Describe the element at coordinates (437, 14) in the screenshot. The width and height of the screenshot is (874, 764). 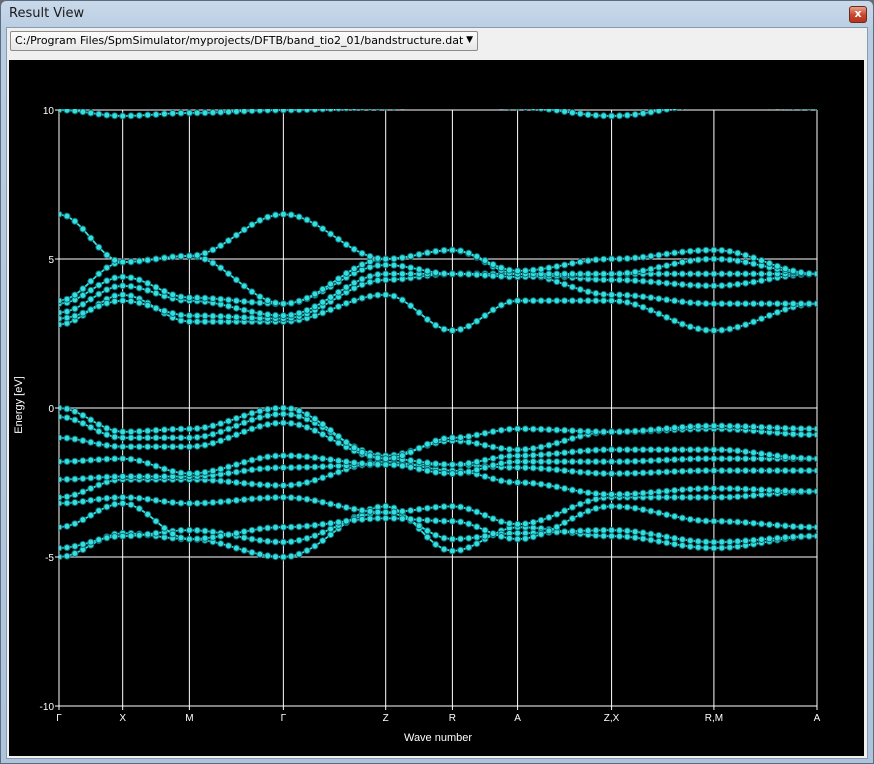
I see `title-bar: Result View x` at that location.